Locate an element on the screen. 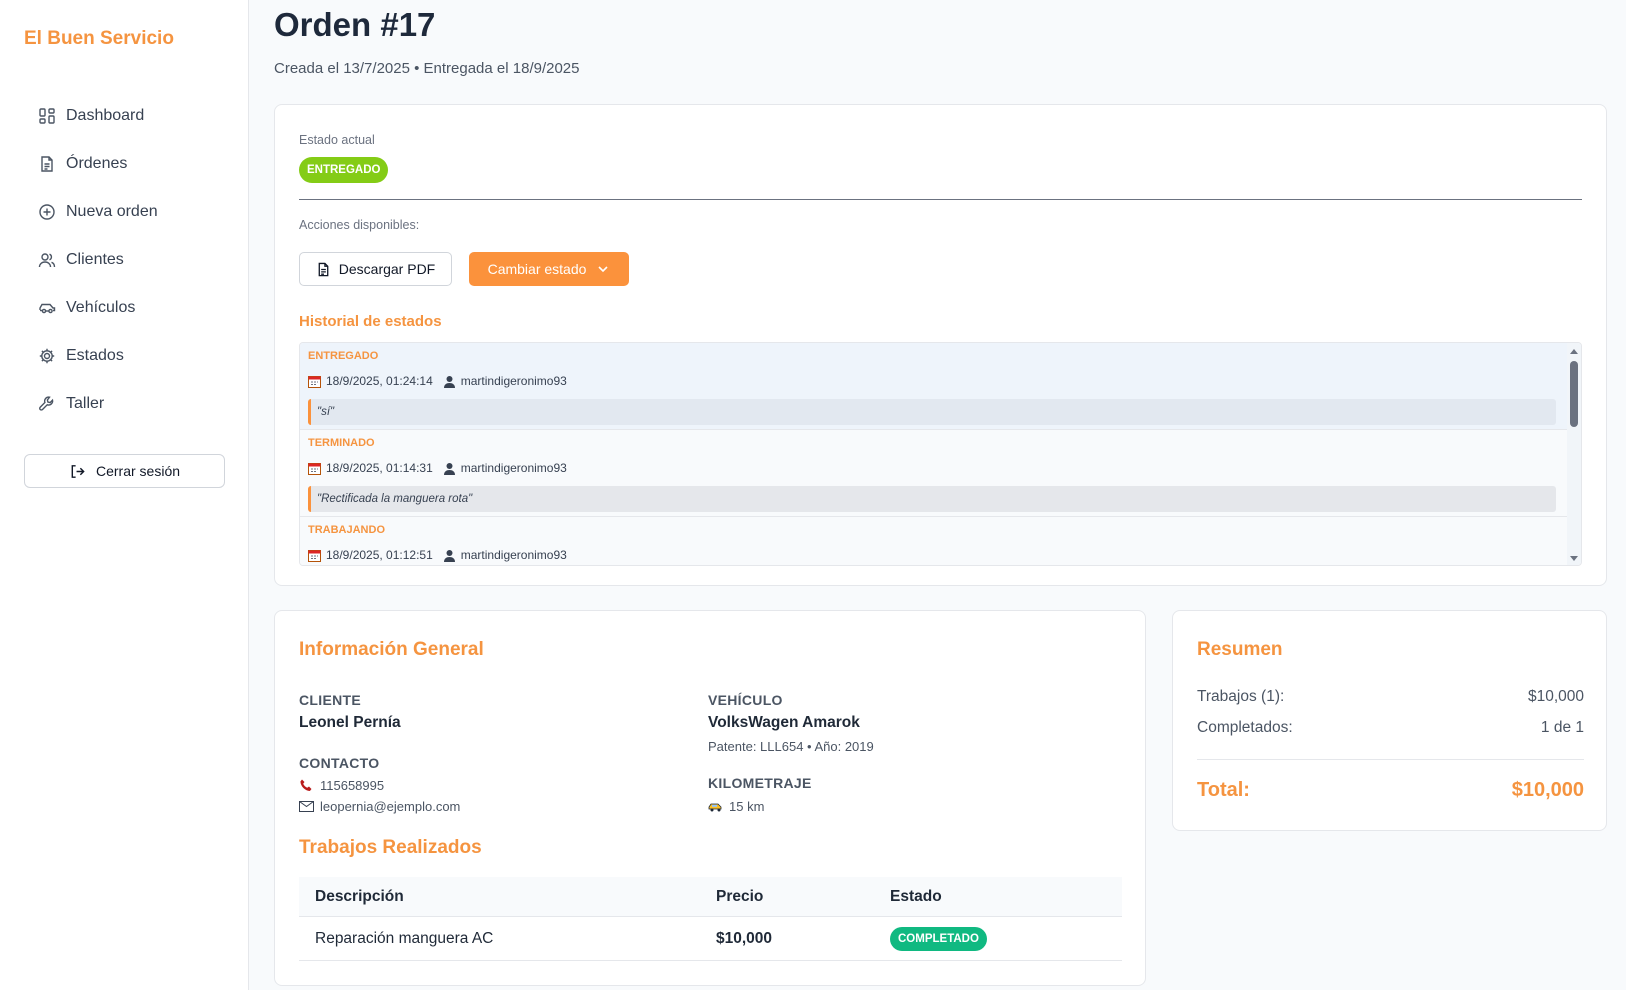  work-price: $10,000 is located at coordinates (744, 938).